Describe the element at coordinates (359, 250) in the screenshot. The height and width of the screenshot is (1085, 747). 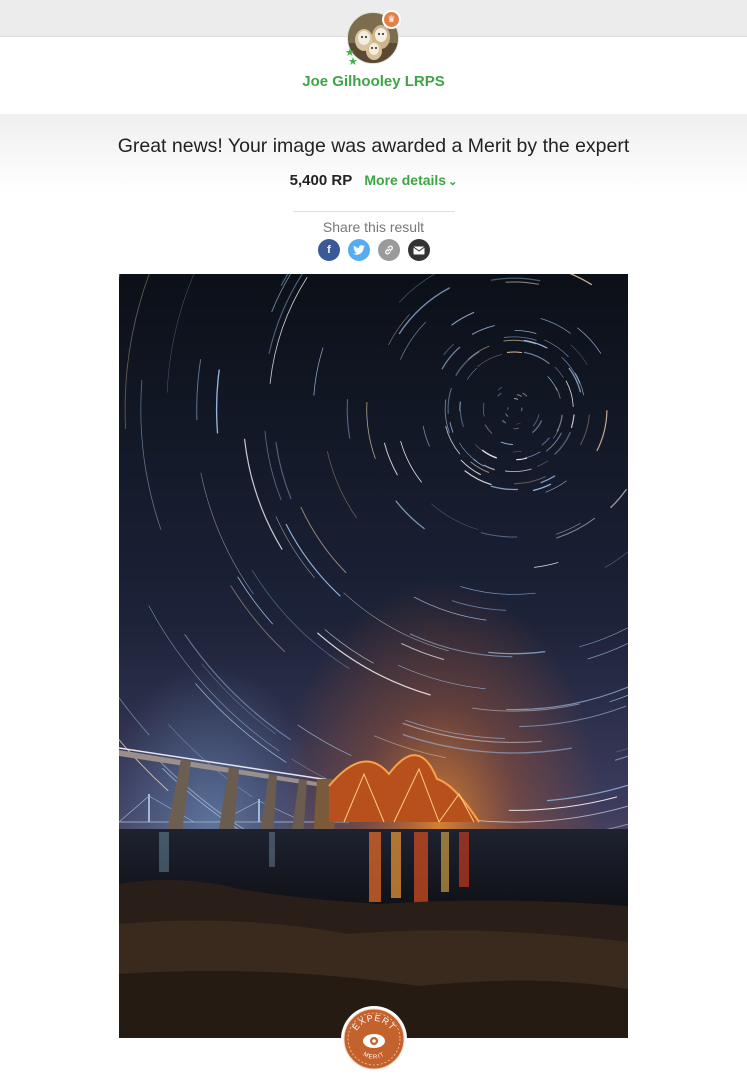
I see `twitter-icon` at that location.